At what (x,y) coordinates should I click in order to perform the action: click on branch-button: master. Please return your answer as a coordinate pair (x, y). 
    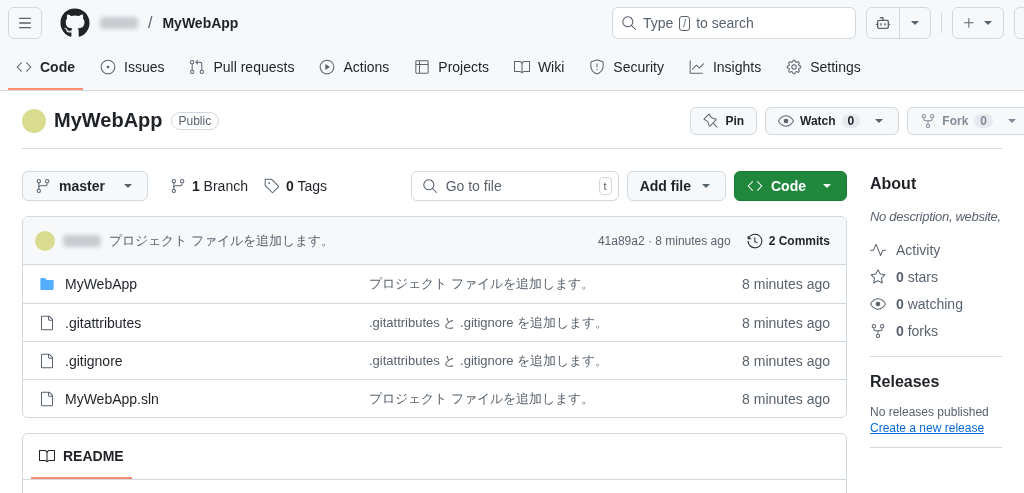
    Looking at the image, I should click on (85, 186).